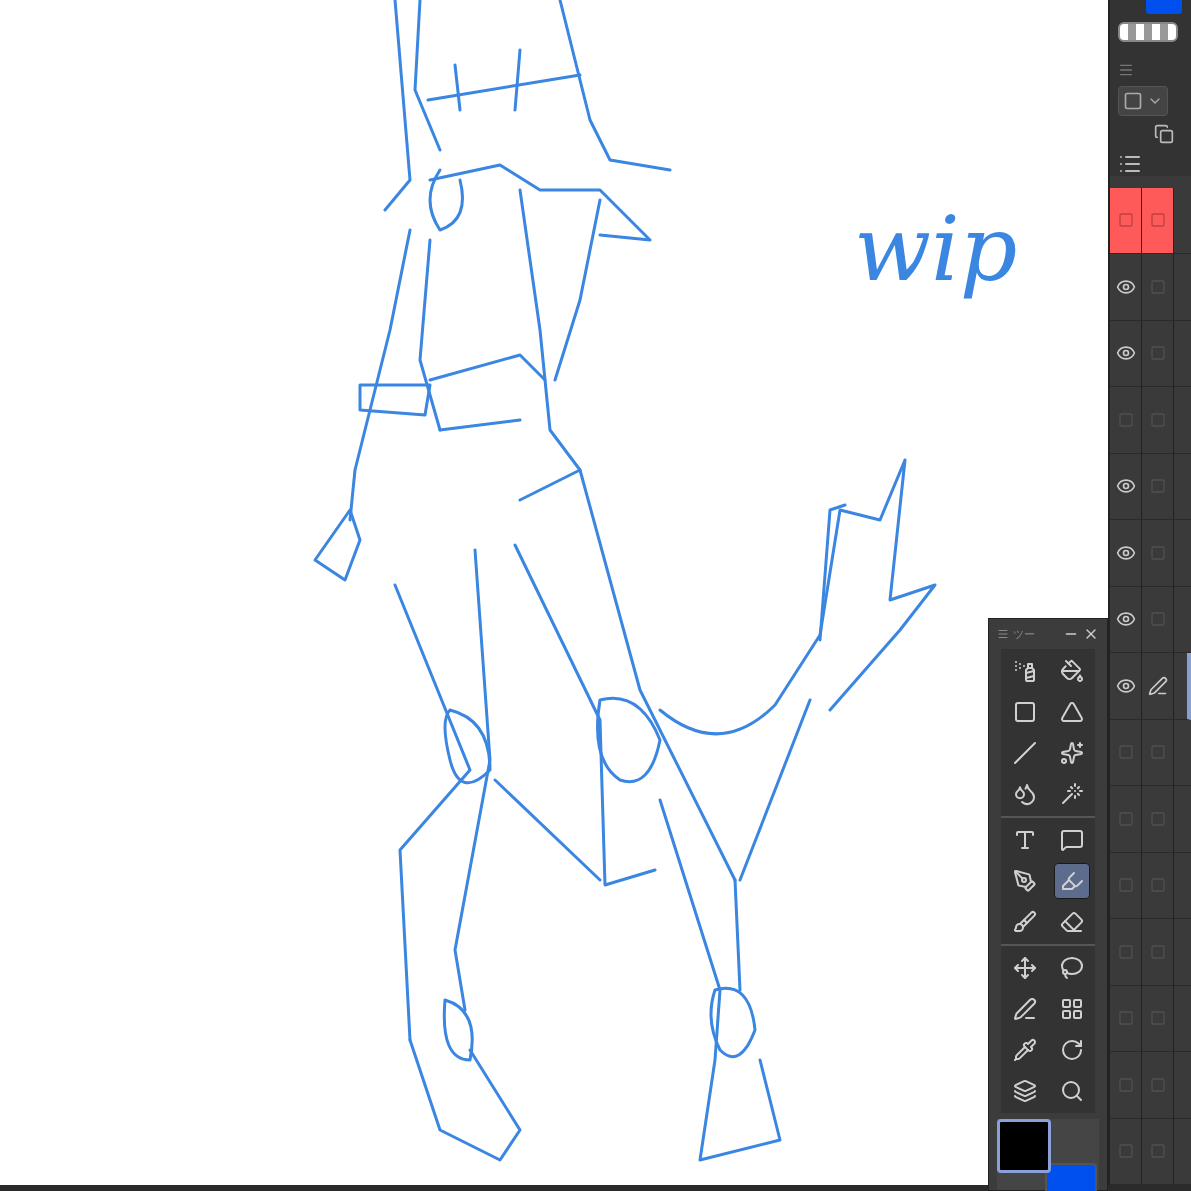 The image size is (1191, 1191). What do you see at coordinates (1024, 1091) in the screenshot?
I see `layer-select-icon` at bounding box center [1024, 1091].